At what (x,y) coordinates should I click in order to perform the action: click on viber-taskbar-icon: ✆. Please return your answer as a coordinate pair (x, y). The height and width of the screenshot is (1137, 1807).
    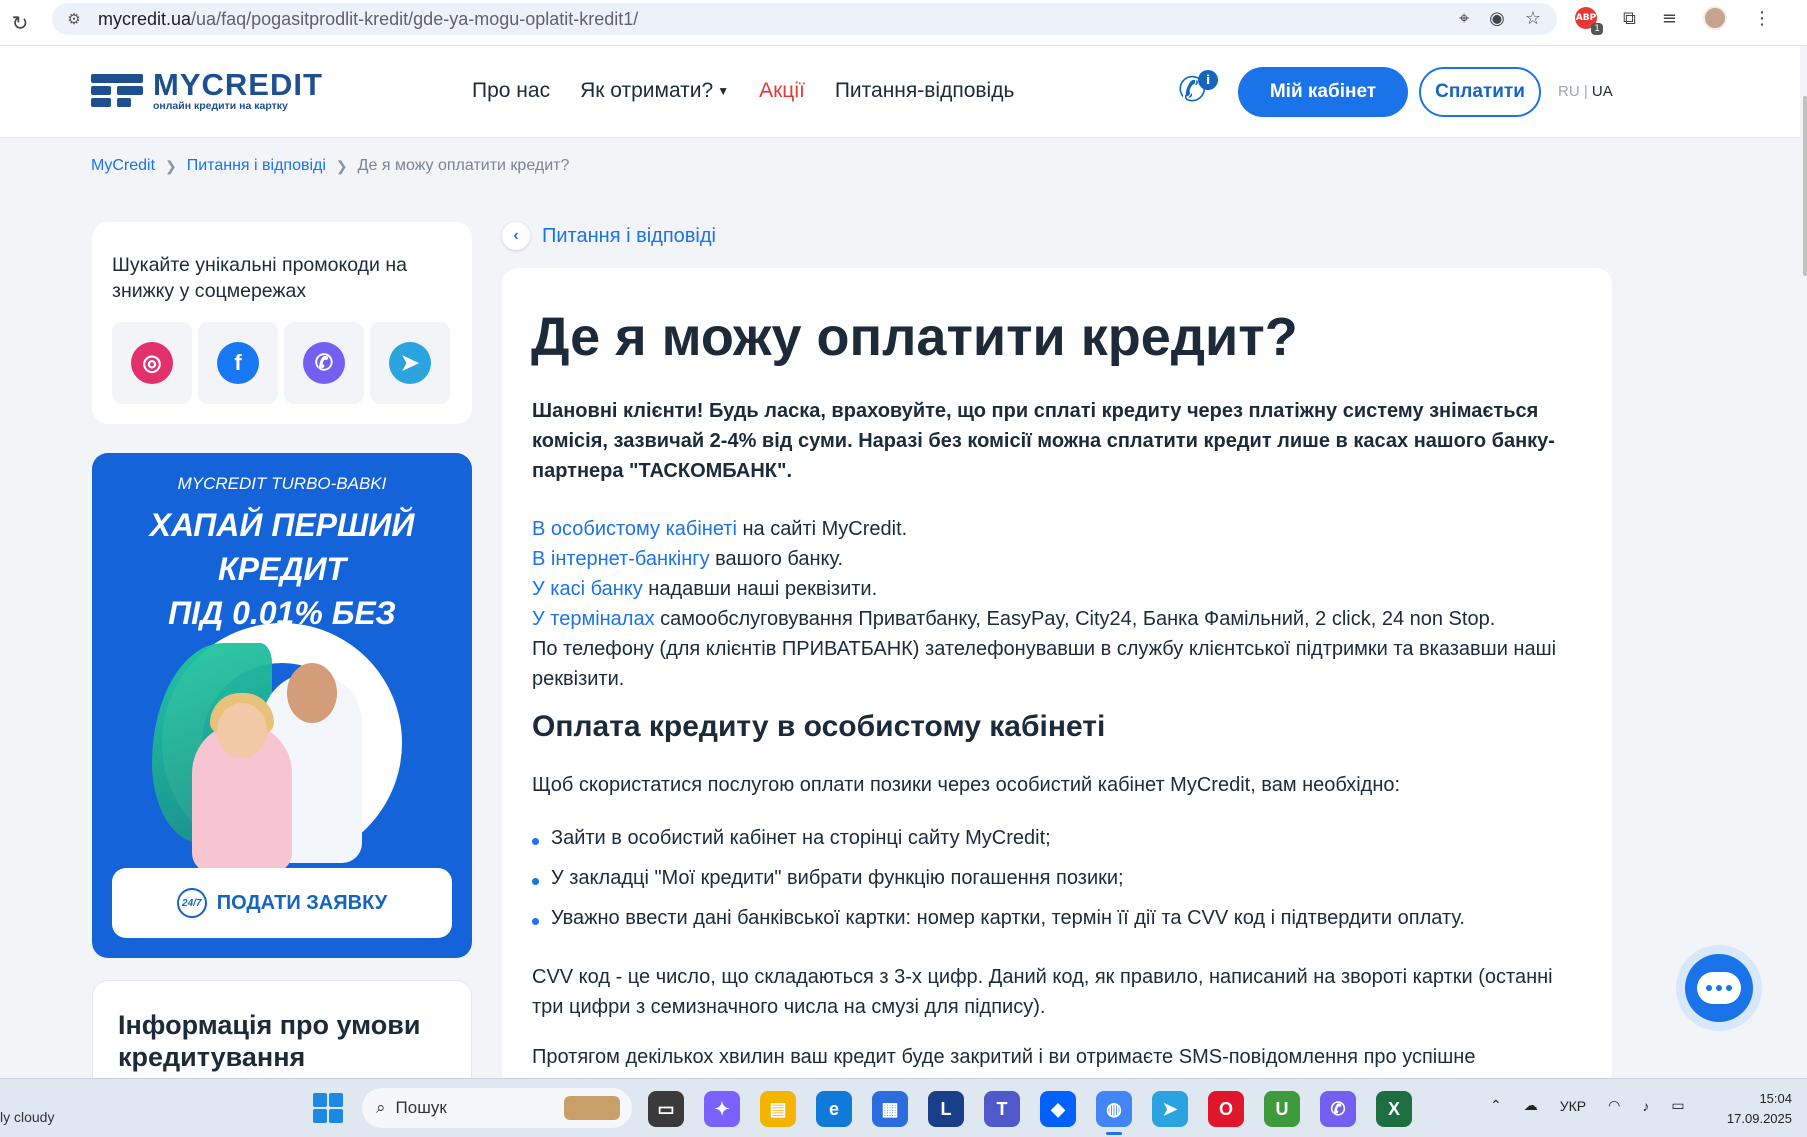
    Looking at the image, I should click on (1338, 1109).